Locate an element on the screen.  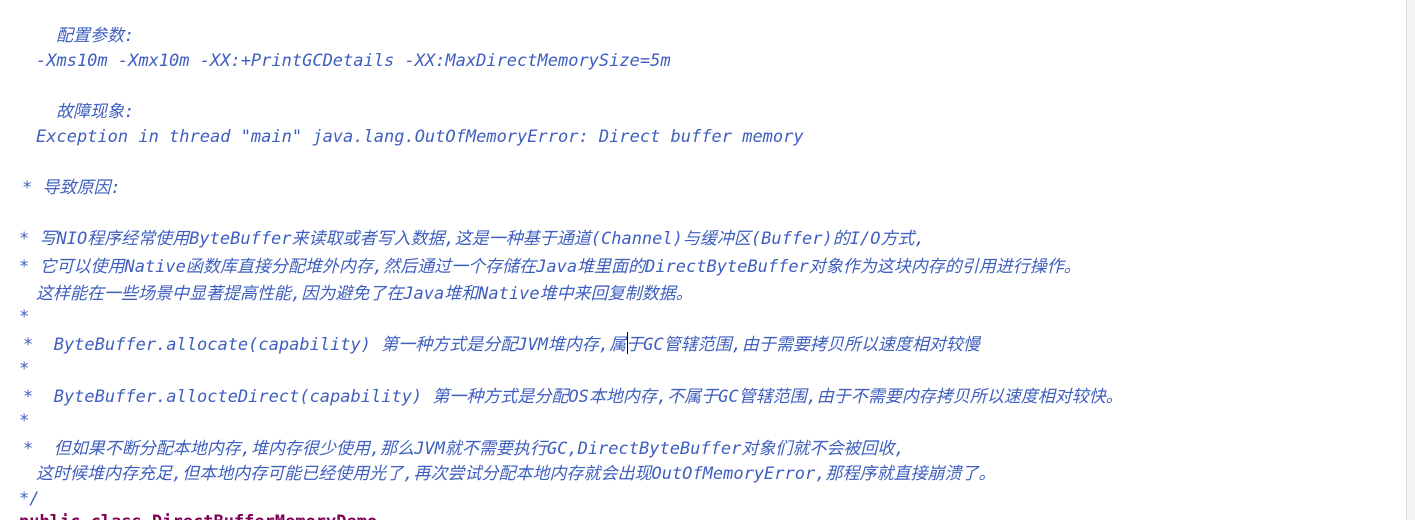
text-caret is located at coordinates (627, 343).